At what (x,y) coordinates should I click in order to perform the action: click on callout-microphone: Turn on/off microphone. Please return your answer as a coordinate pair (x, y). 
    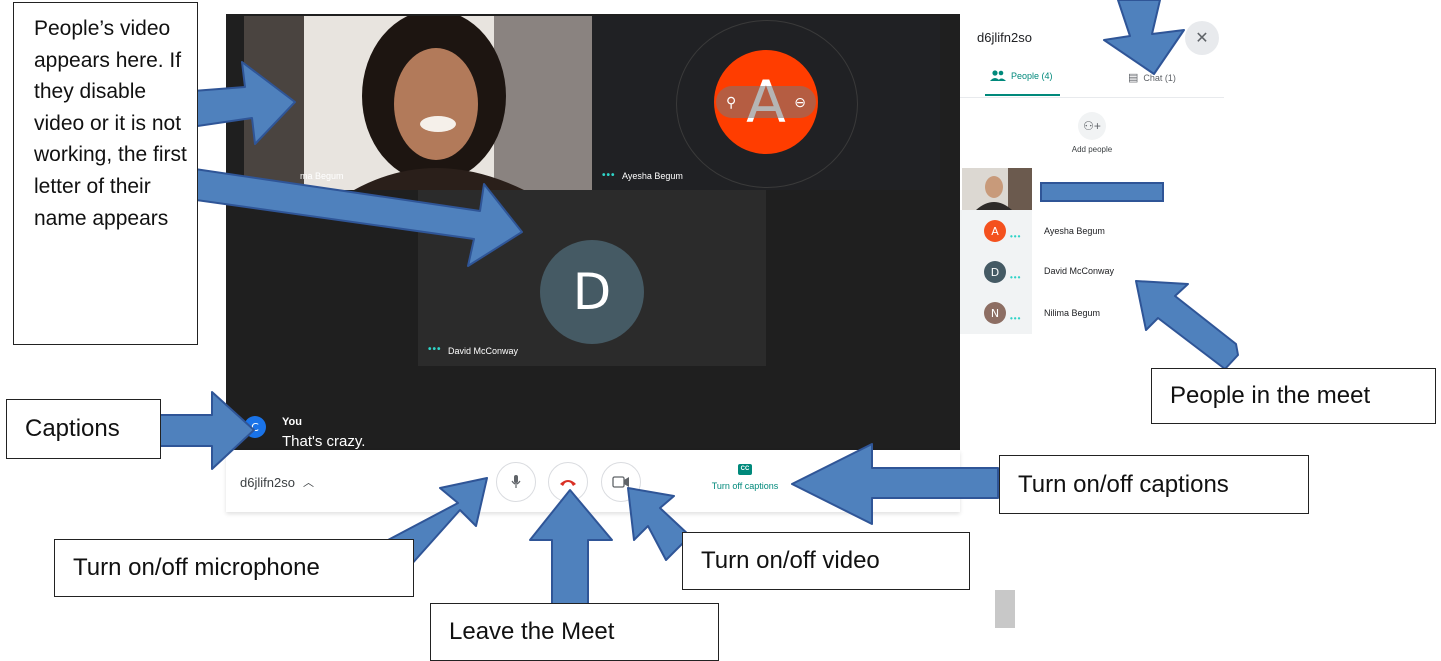
    Looking at the image, I should click on (234, 568).